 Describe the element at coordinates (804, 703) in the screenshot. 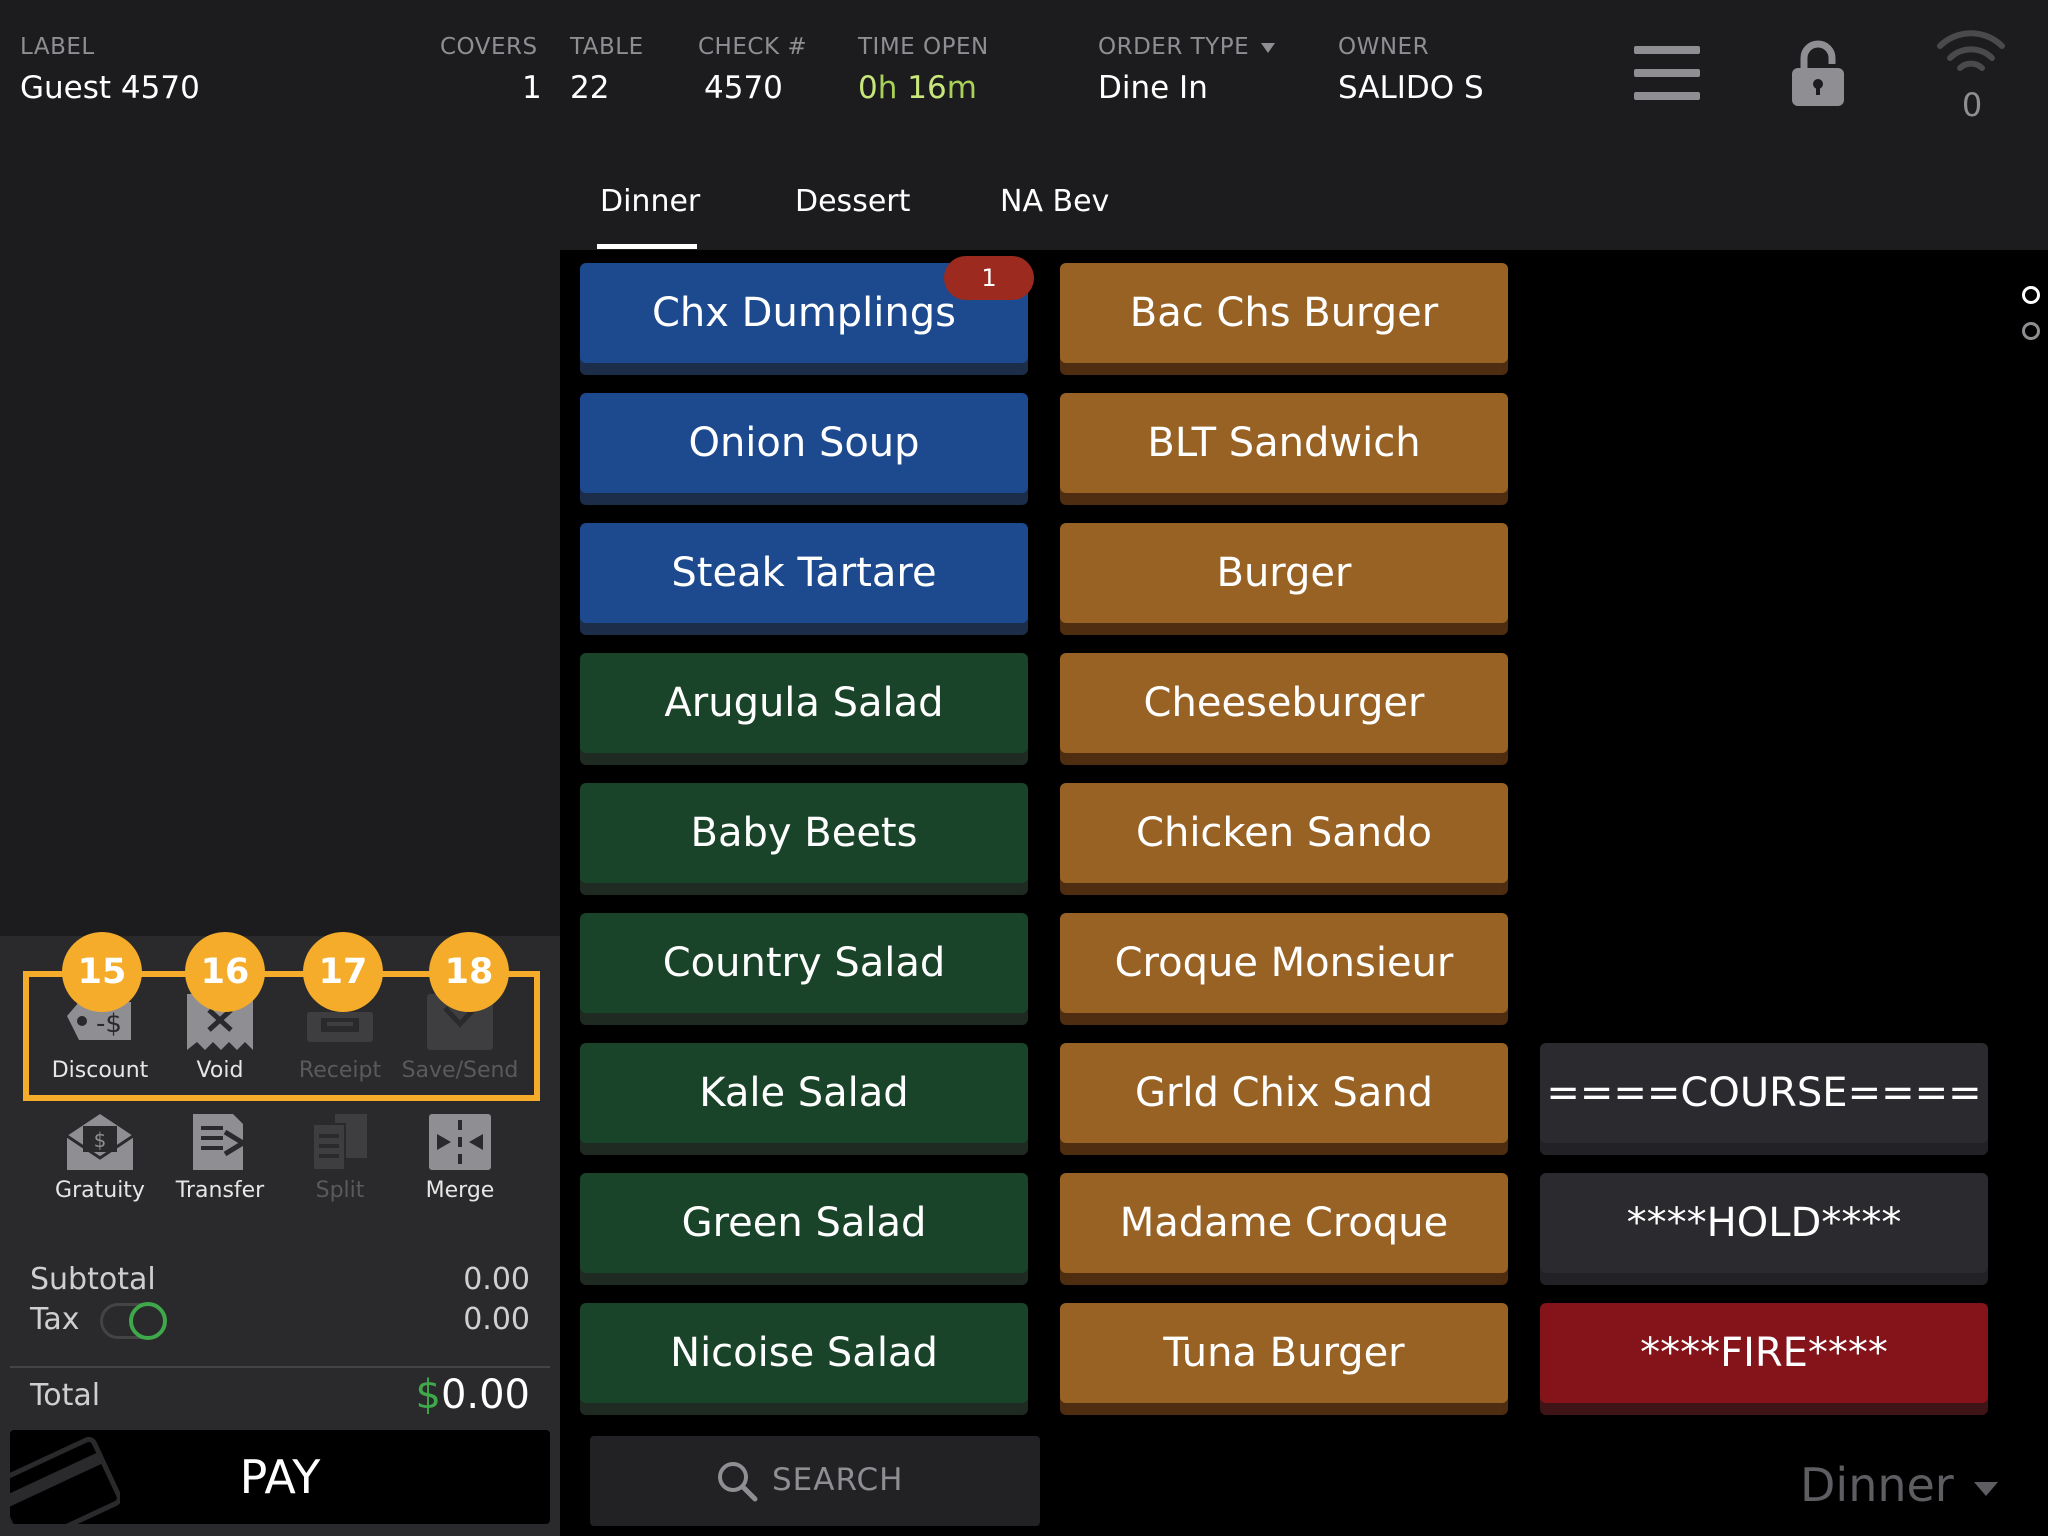

I see `menu-item-arugula-salad: Arugula Salad` at that location.